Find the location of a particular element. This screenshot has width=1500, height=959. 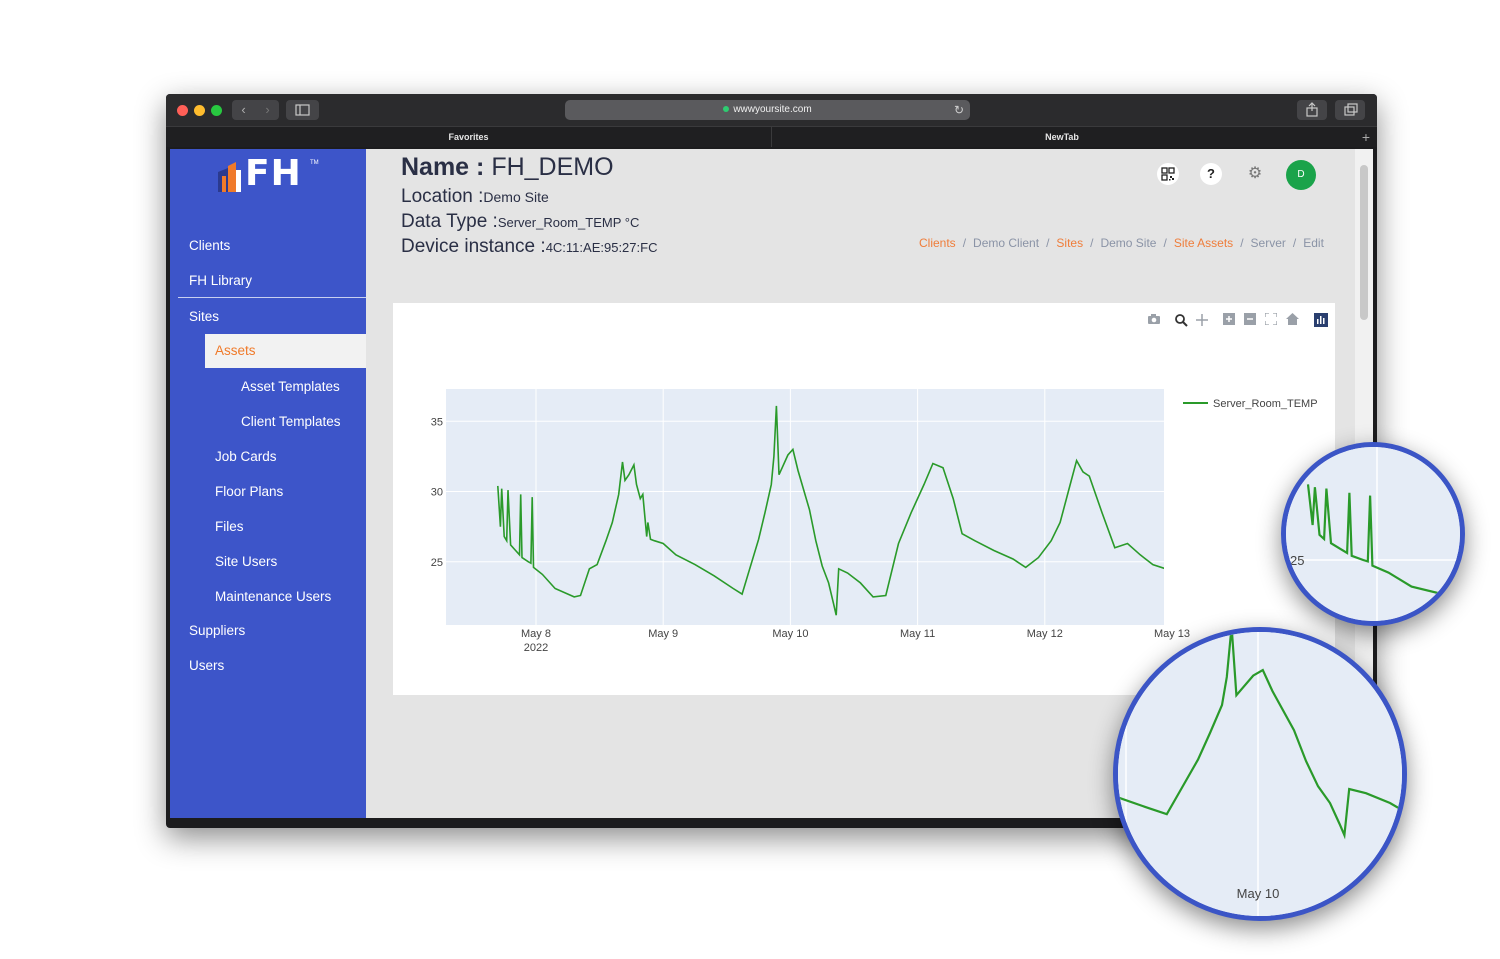

secure-lock-icon is located at coordinates (726, 109).